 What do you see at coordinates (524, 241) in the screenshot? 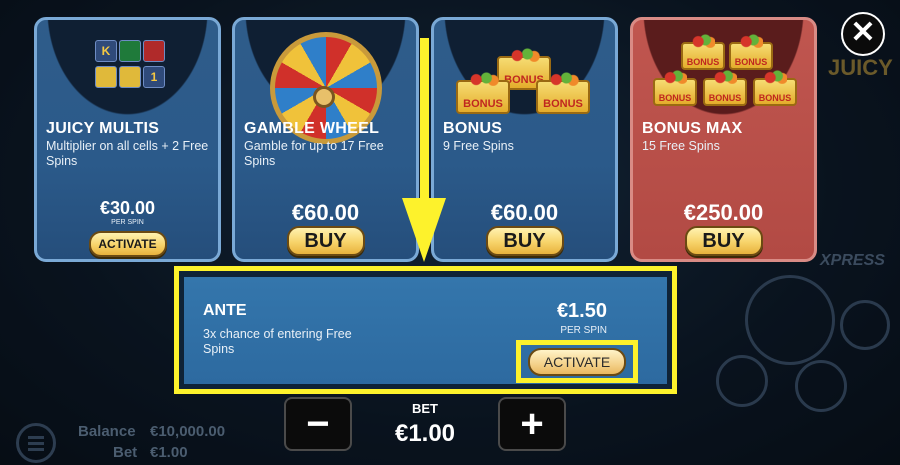
I see `buy-bonus-button: BUY` at bounding box center [524, 241].